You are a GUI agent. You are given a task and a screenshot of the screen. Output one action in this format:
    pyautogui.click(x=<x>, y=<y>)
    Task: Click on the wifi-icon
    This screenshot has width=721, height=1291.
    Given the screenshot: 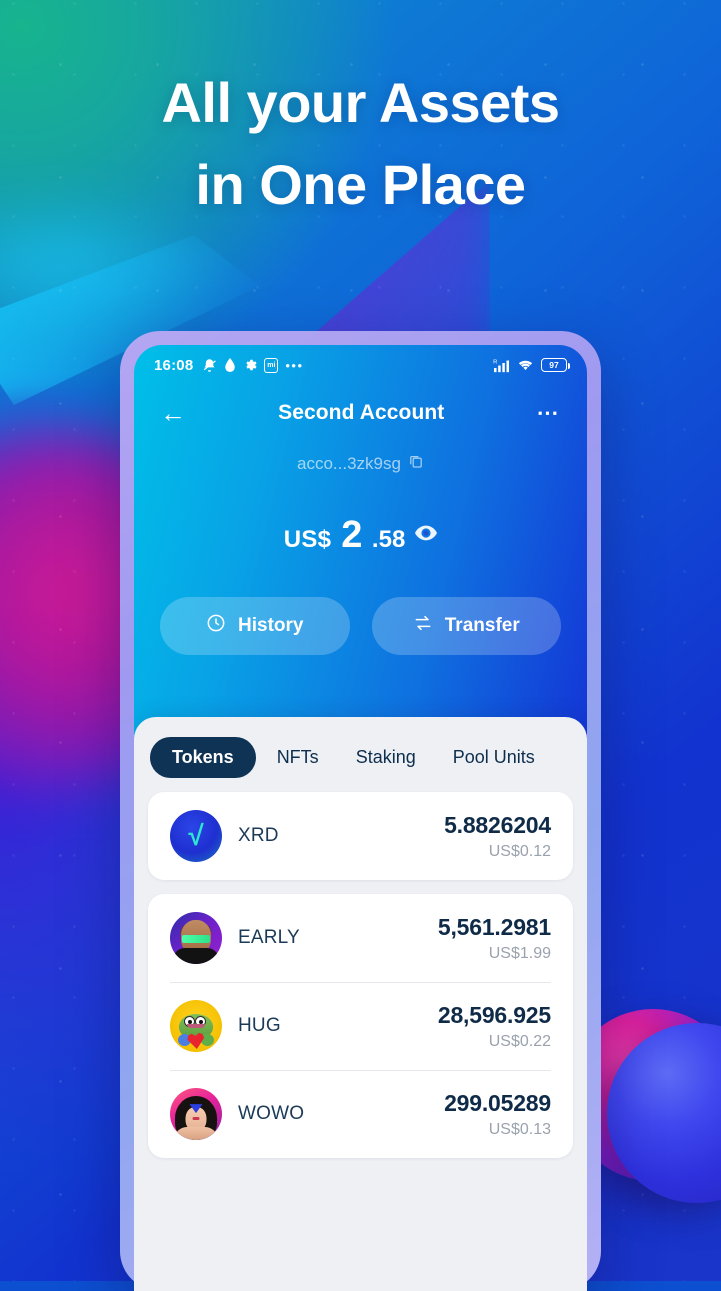 What is the action you would take?
    pyautogui.click(x=525, y=365)
    